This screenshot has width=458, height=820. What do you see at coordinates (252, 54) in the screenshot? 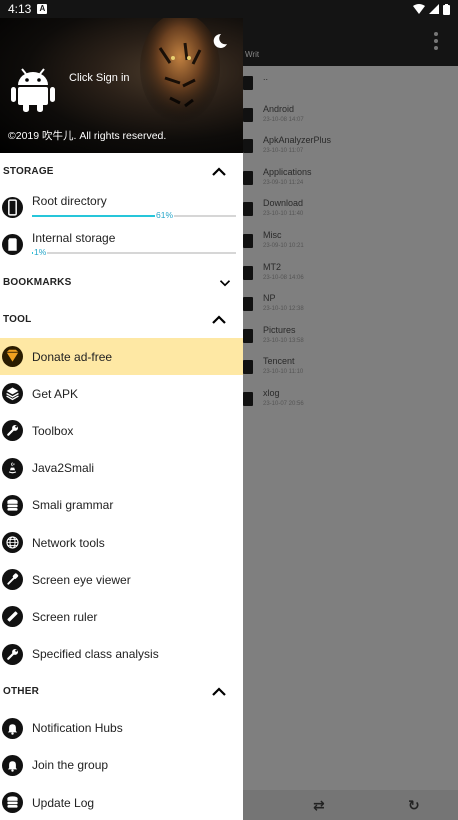
I see `background-path: Writ` at bounding box center [252, 54].